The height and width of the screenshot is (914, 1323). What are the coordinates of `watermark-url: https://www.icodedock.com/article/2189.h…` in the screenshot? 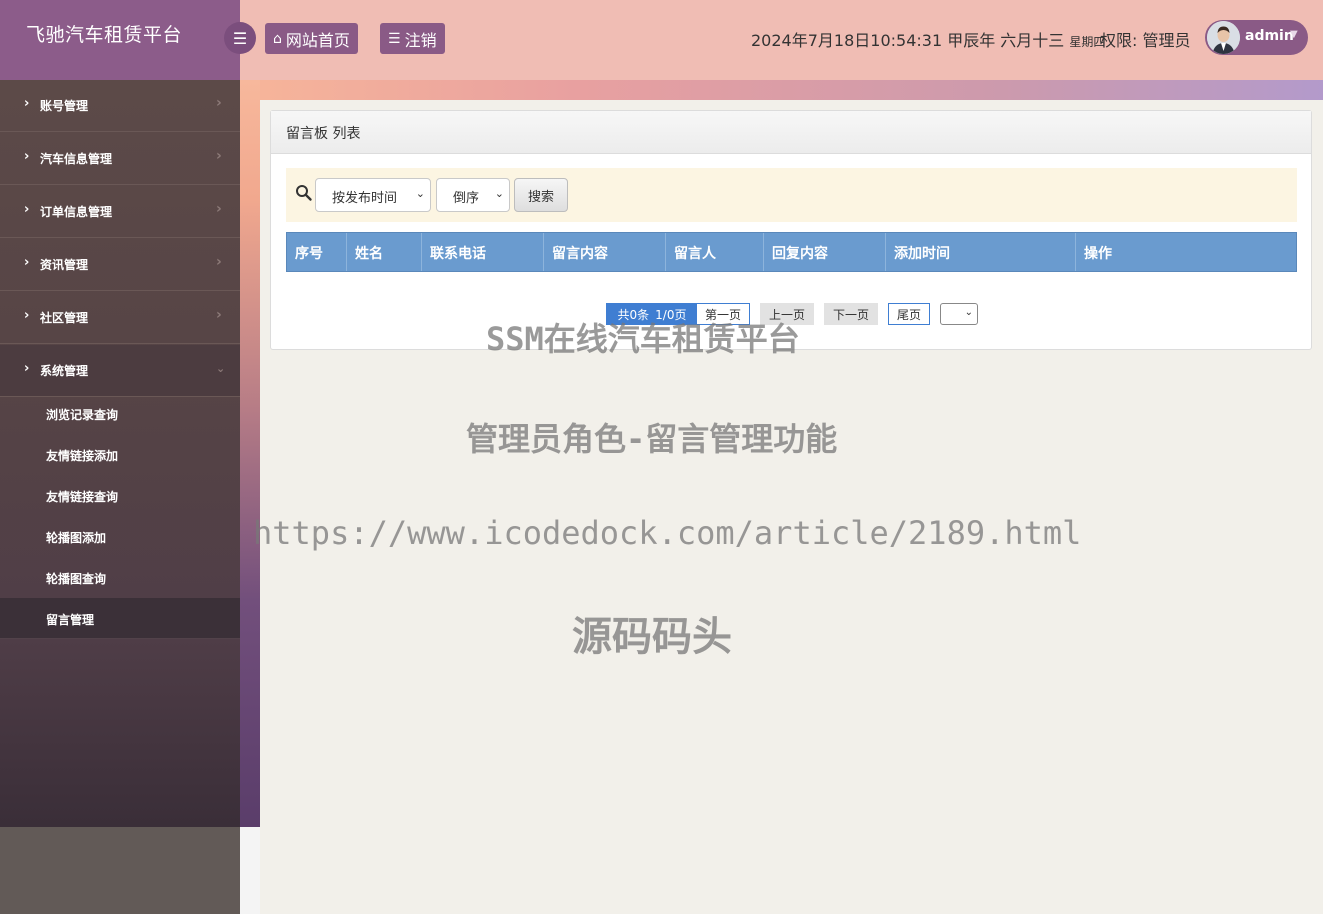 It's located at (667, 533).